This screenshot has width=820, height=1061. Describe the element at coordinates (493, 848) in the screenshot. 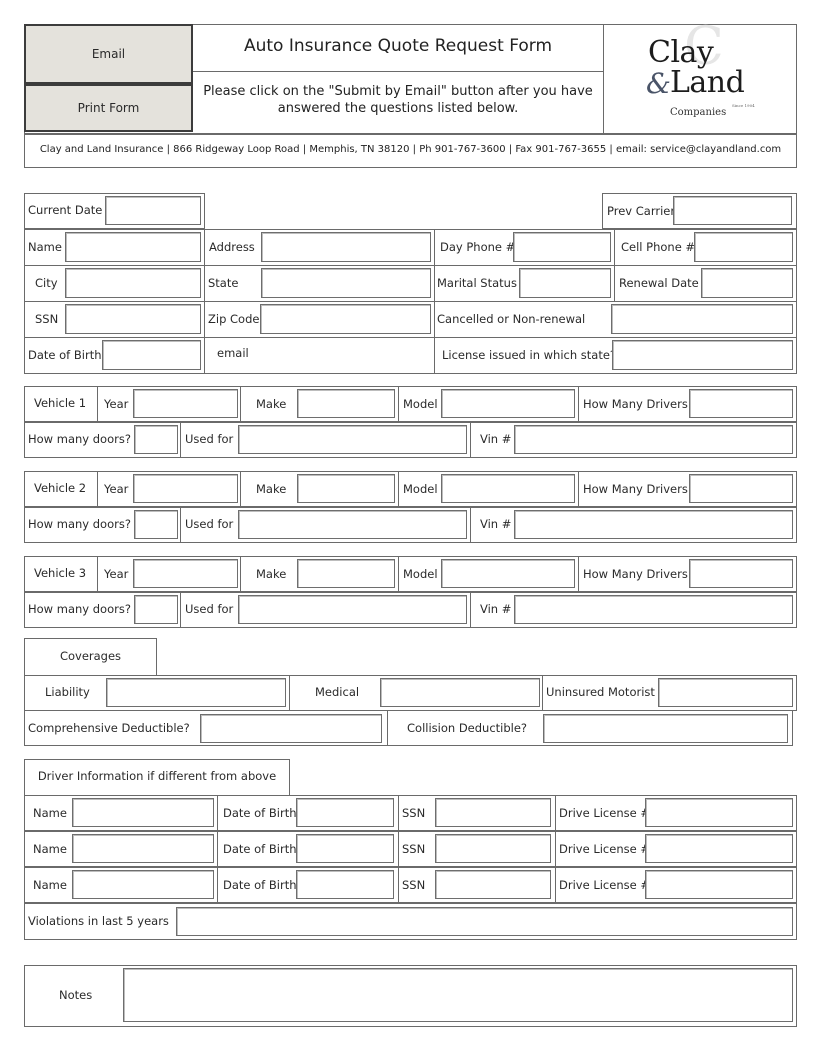

I see `driver-2-ssn-input` at that location.